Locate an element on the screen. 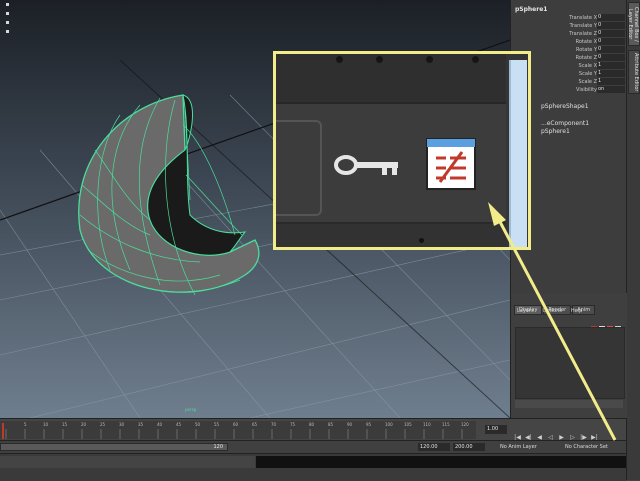 The height and width of the screenshot is (481, 640). layer-editor-tabs: Display Render Anim is located at coordinates (555, 305).